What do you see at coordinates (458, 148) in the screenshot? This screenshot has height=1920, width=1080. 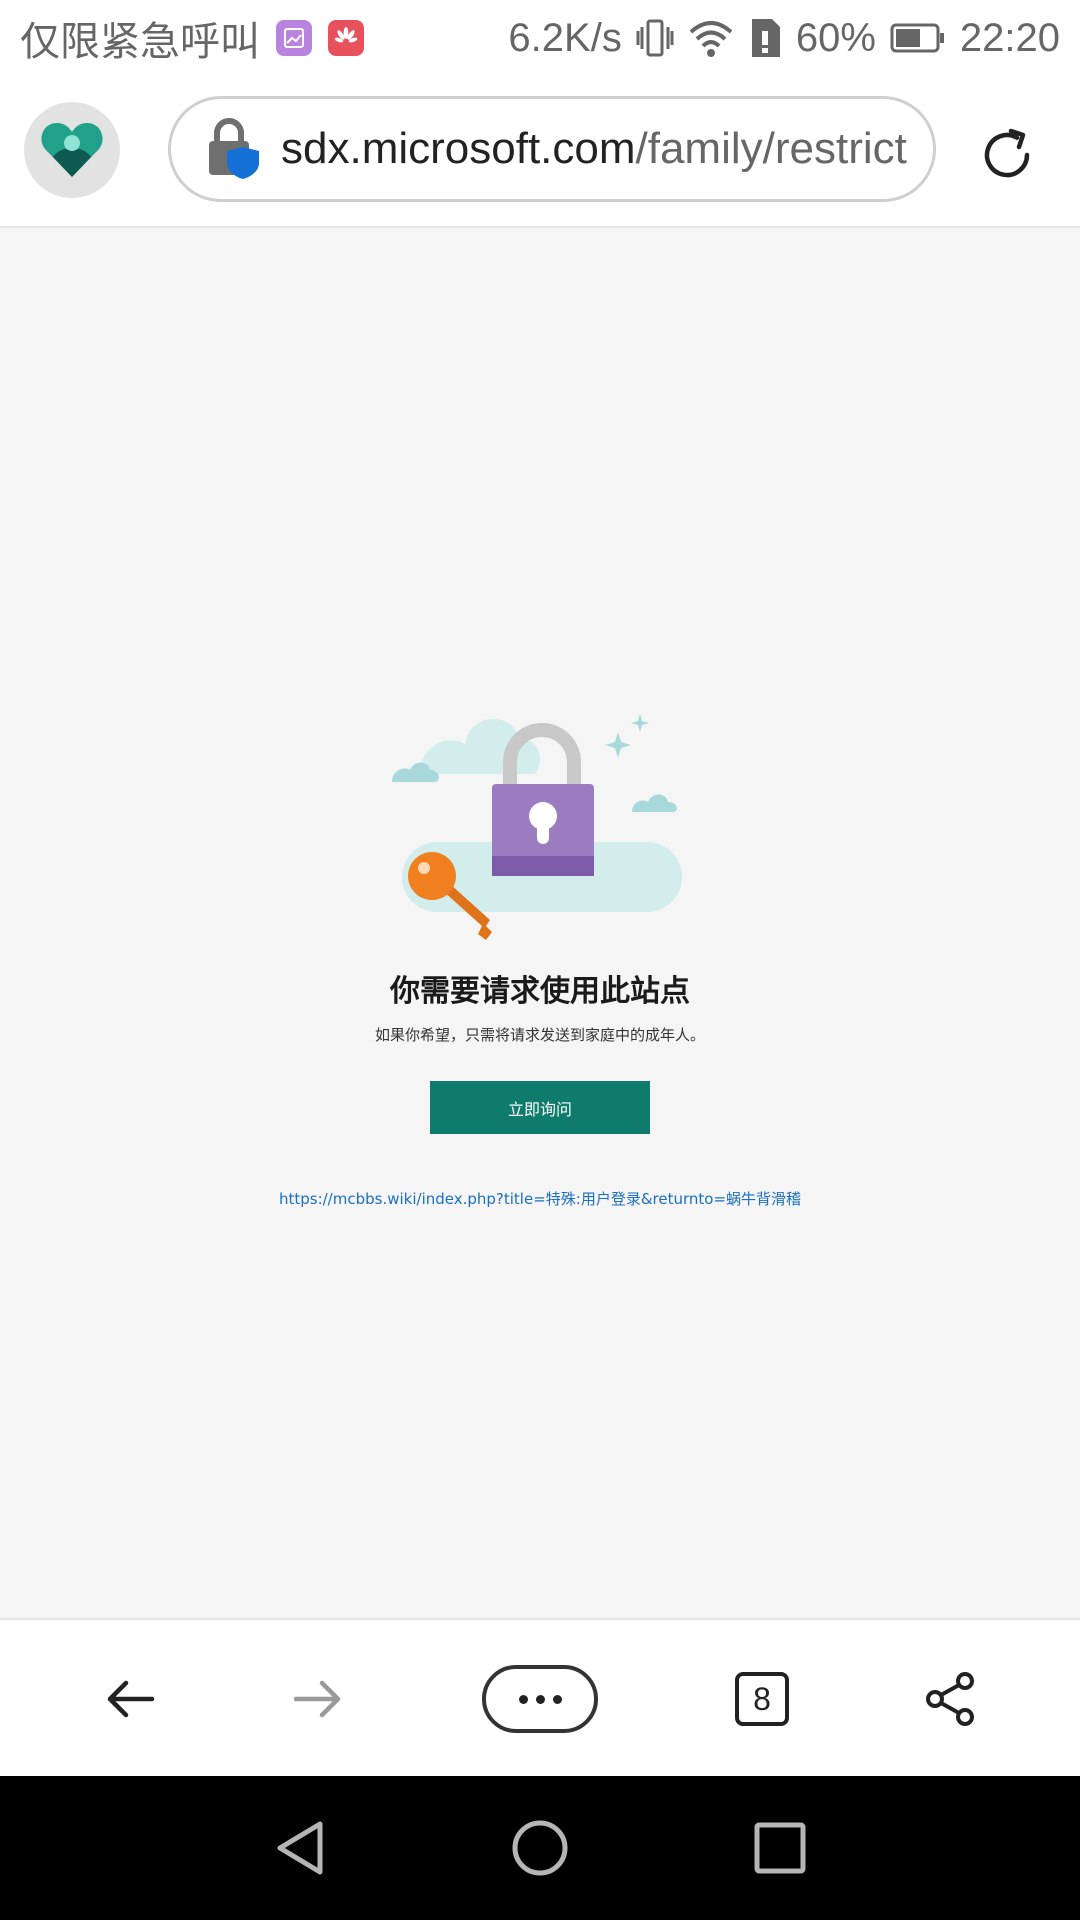 I see `url-host: sdx.microsoft.com` at bounding box center [458, 148].